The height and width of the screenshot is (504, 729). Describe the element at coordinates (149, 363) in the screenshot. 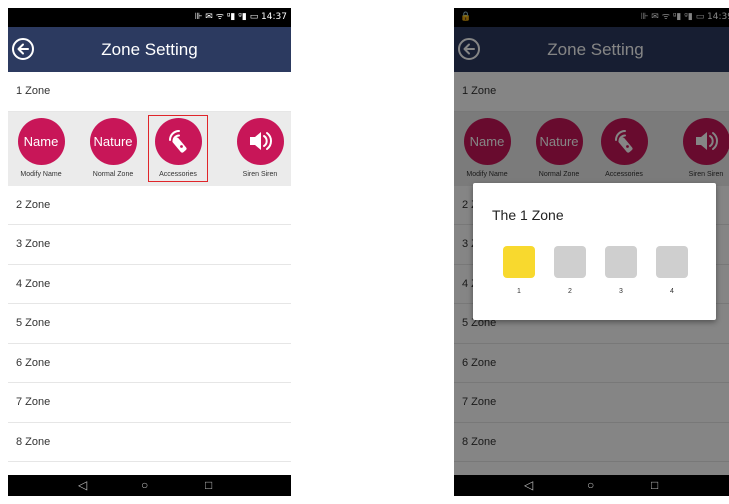

I see `zone-row-6: 6 Zone` at that location.